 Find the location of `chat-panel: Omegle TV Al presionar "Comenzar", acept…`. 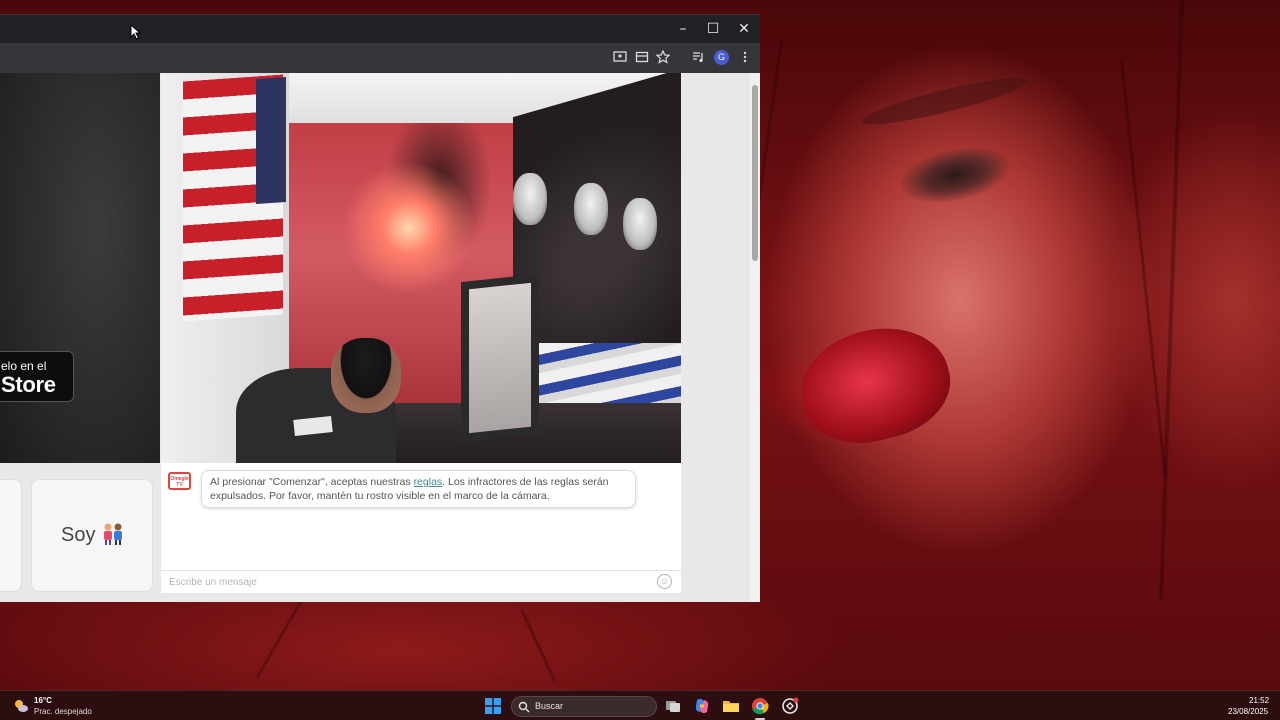

chat-panel: Omegle TV Al presionar "Comenzar", acept… is located at coordinates (421, 528).